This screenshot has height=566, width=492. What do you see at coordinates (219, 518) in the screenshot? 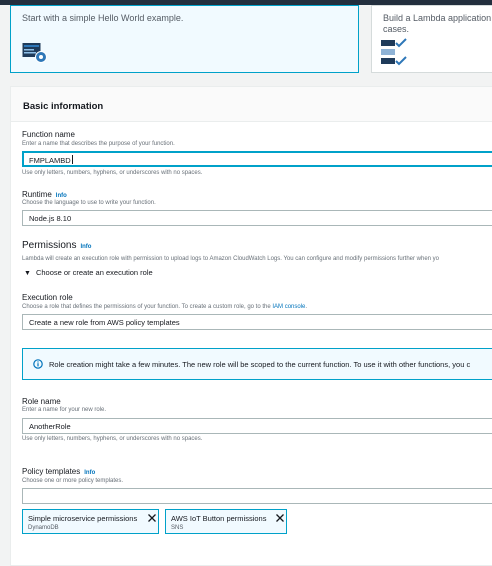
I see `token-label: AWS IoT Button permissions` at bounding box center [219, 518].